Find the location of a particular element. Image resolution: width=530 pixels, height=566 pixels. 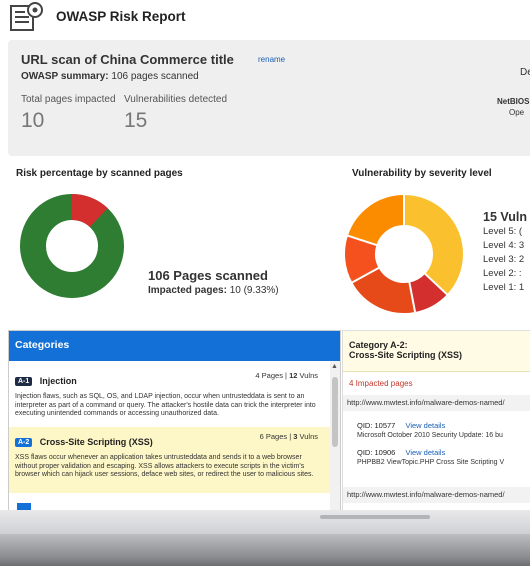

severity-level-4: Level 4: 3 is located at coordinates (504, 245).